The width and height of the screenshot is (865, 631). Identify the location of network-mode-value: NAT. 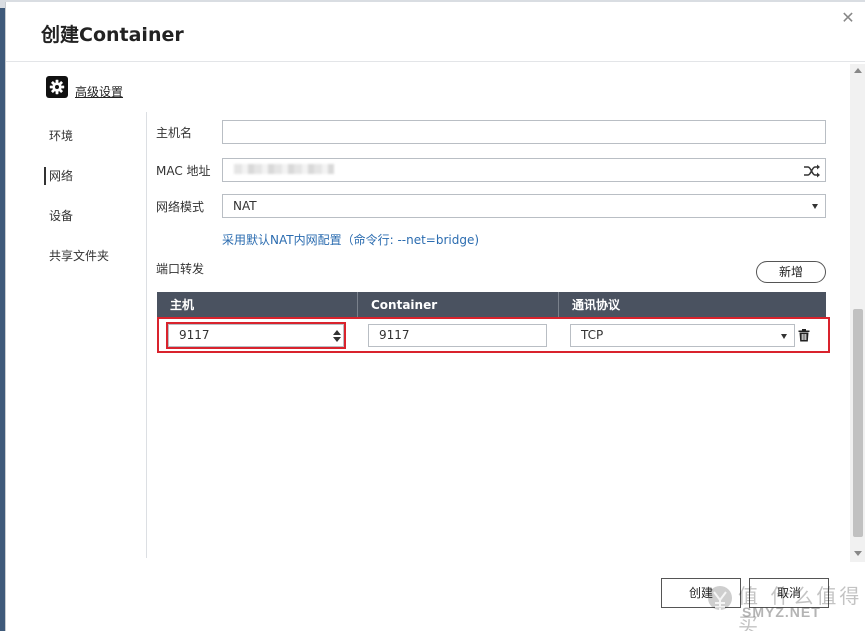
(245, 206).